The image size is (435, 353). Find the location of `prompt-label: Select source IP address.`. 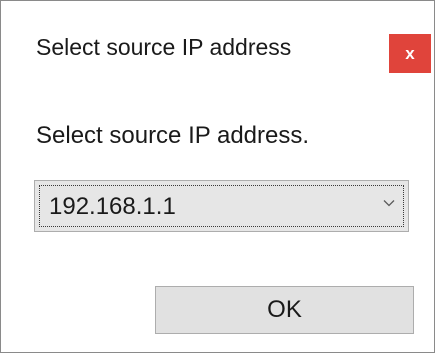

prompt-label: Select source IP address. is located at coordinates (173, 135).